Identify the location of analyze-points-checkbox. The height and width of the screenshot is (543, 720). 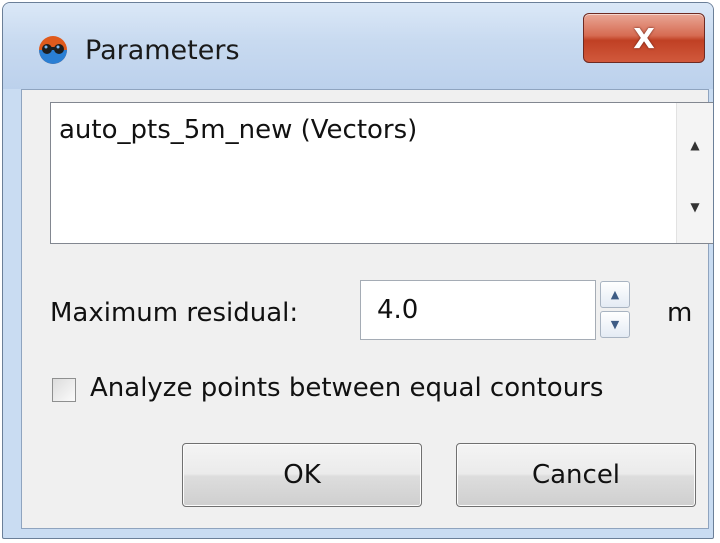
(64, 390).